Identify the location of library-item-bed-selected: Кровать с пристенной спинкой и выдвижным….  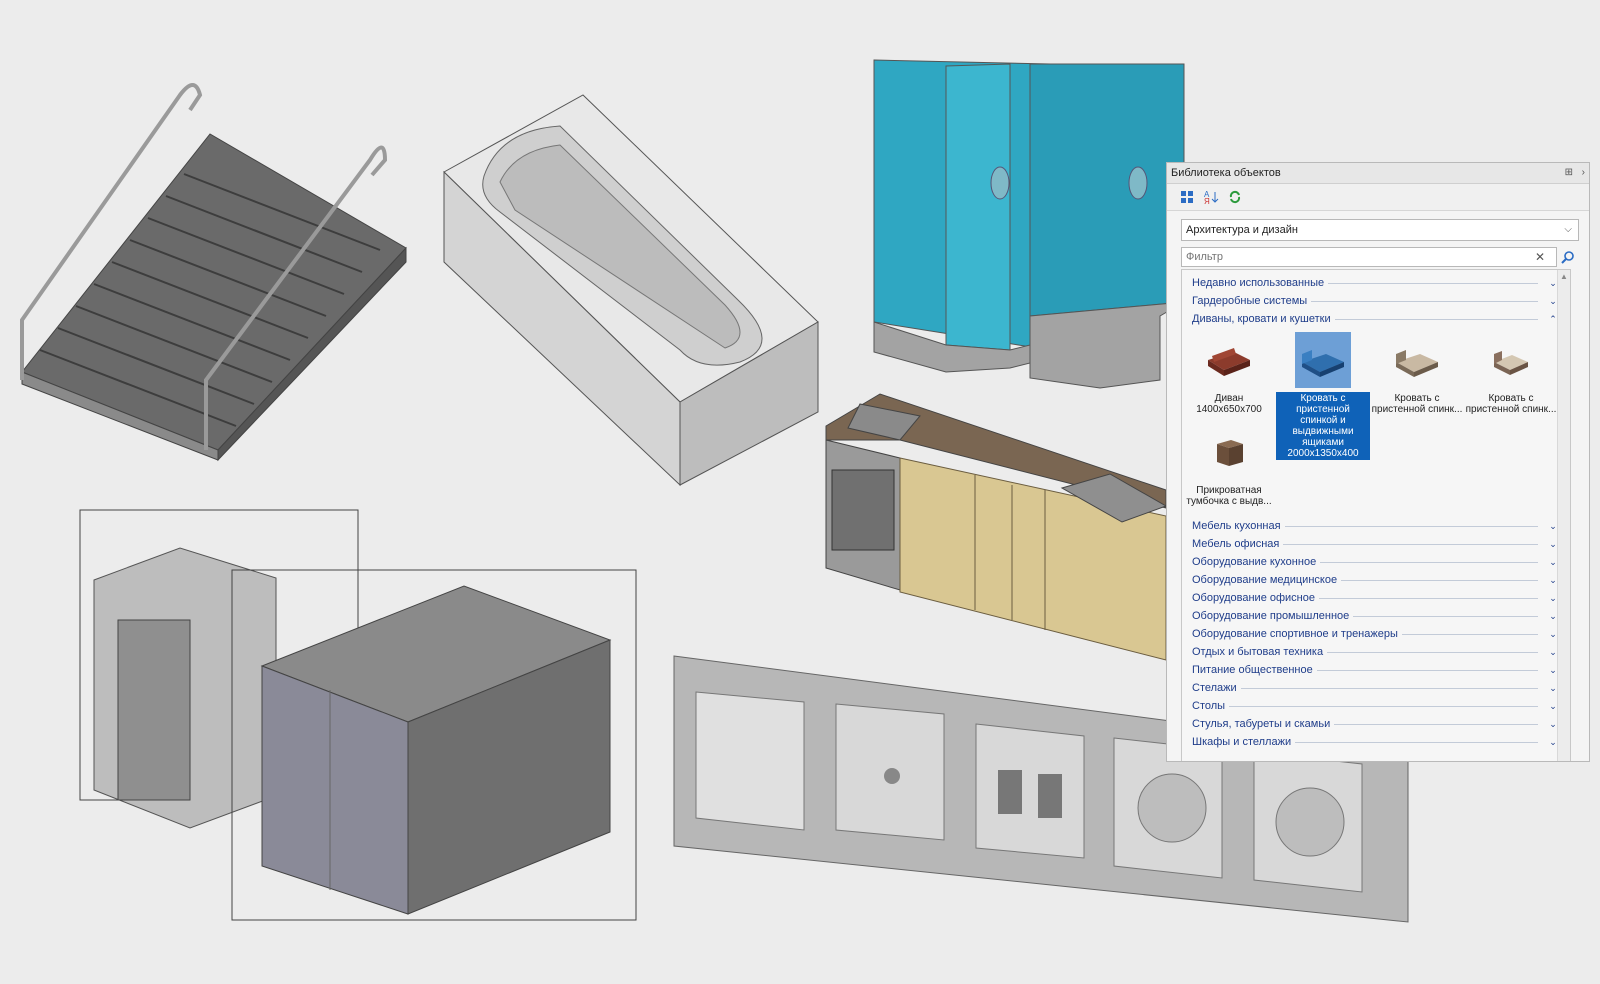
(1323, 396).